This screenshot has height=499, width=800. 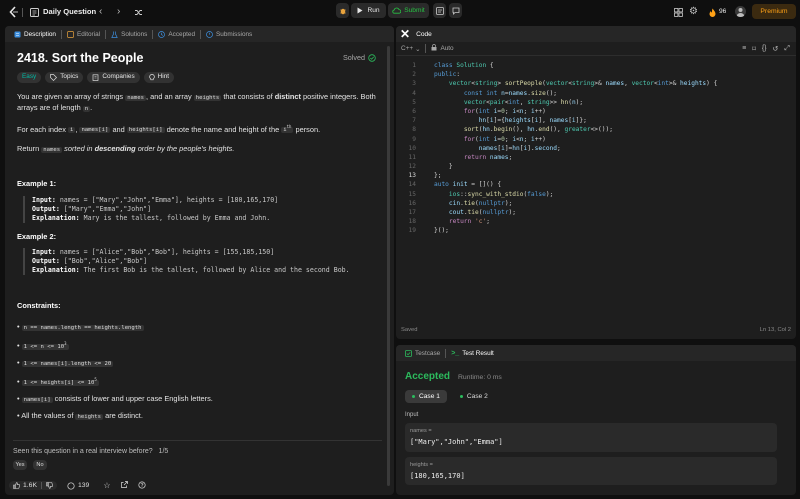 What do you see at coordinates (43, 345) in the screenshot?
I see `constraint-item: • 1 <= n <= 103` at bounding box center [43, 345].